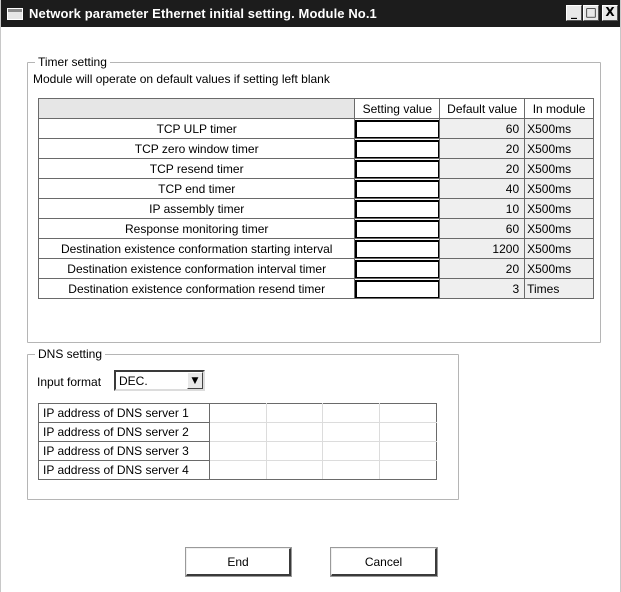 This screenshot has width=621, height=592. What do you see at coordinates (72, 62) in the screenshot?
I see `timer-setting-title: Timer setting` at bounding box center [72, 62].